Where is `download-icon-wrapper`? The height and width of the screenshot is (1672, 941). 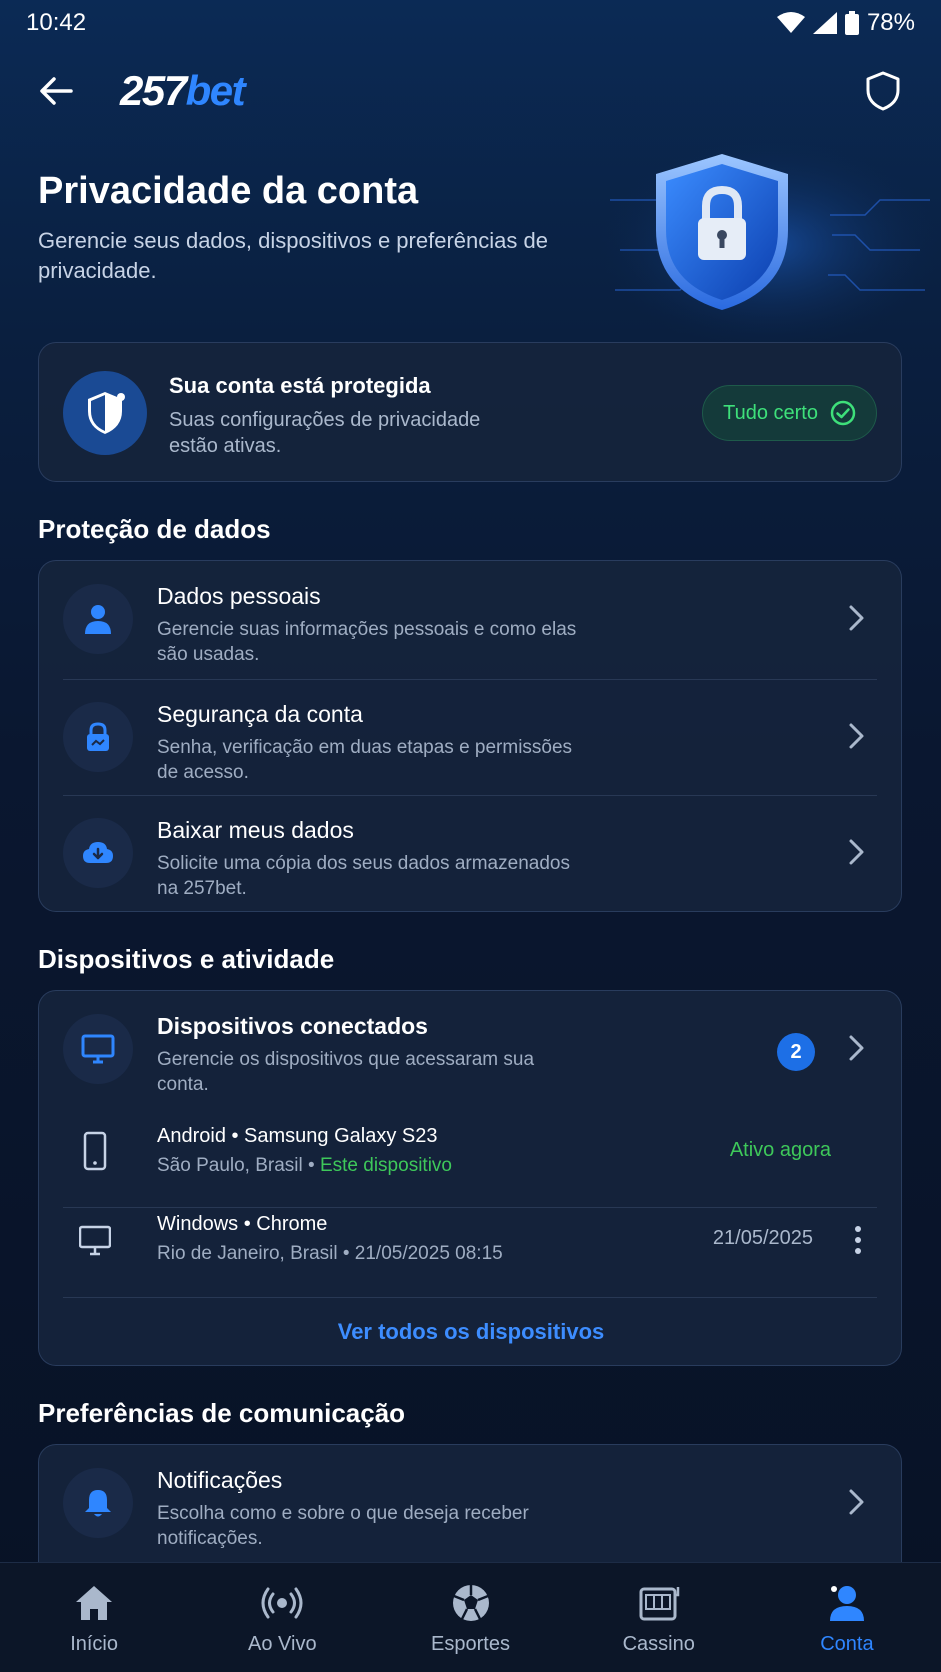 download-icon-wrapper is located at coordinates (98, 853).